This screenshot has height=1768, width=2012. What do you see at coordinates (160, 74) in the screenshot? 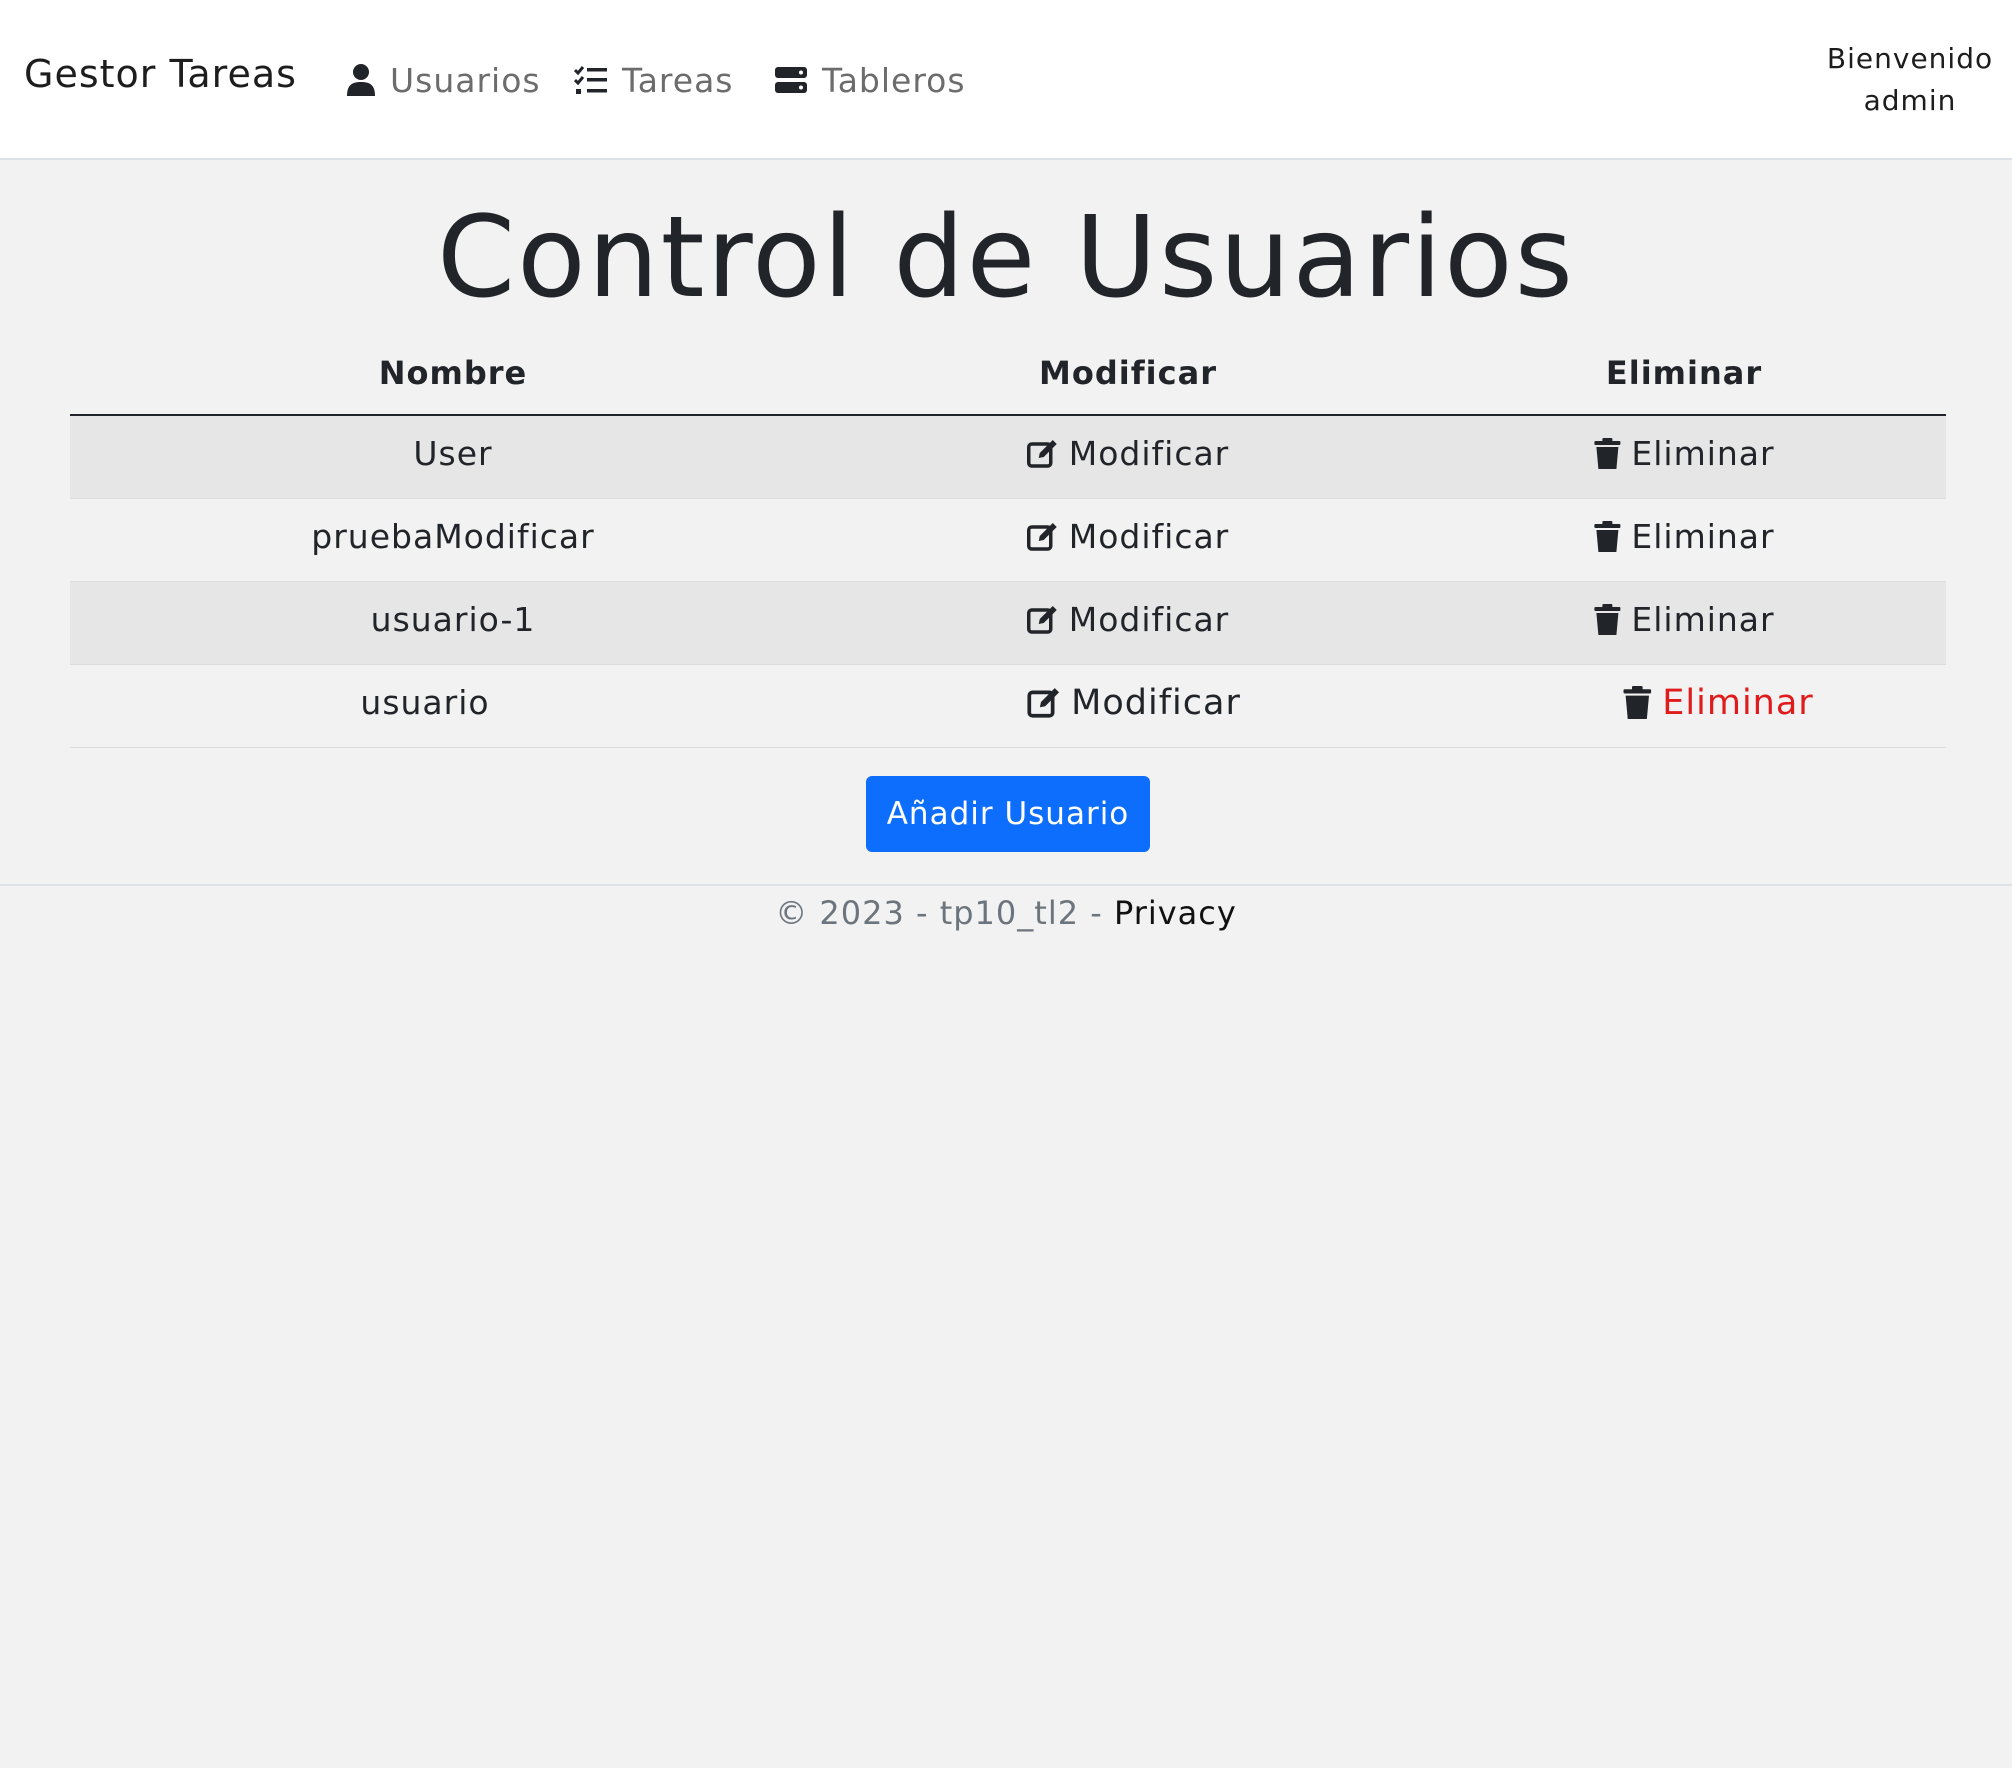
I see `brand-link: Gestor Tareas` at bounding box center [160, 74].